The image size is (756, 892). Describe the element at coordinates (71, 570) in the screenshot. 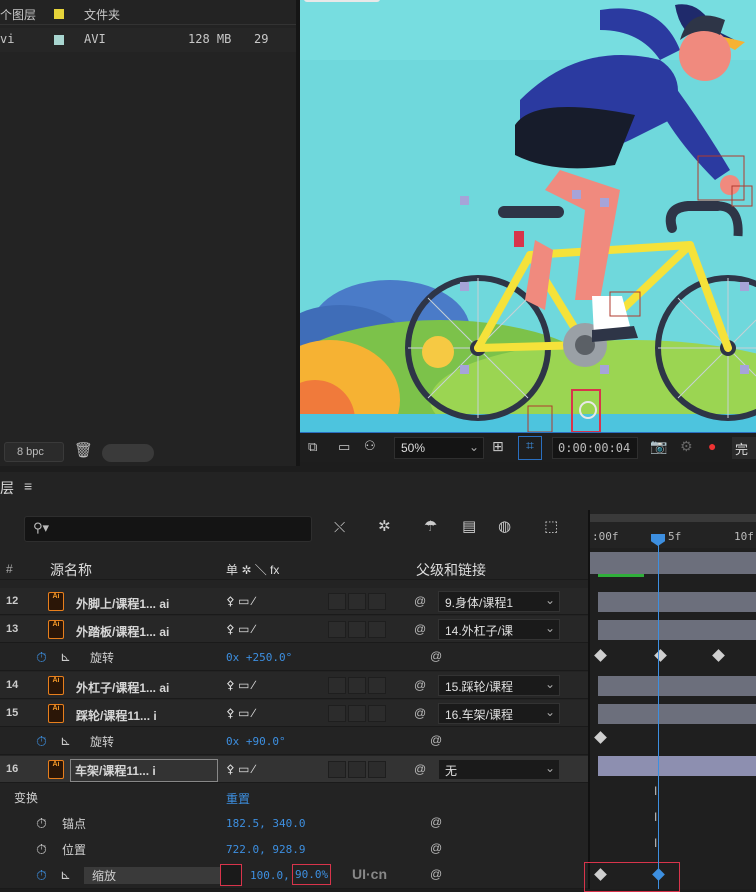

I see `col-source-name: 源名称` at that location.